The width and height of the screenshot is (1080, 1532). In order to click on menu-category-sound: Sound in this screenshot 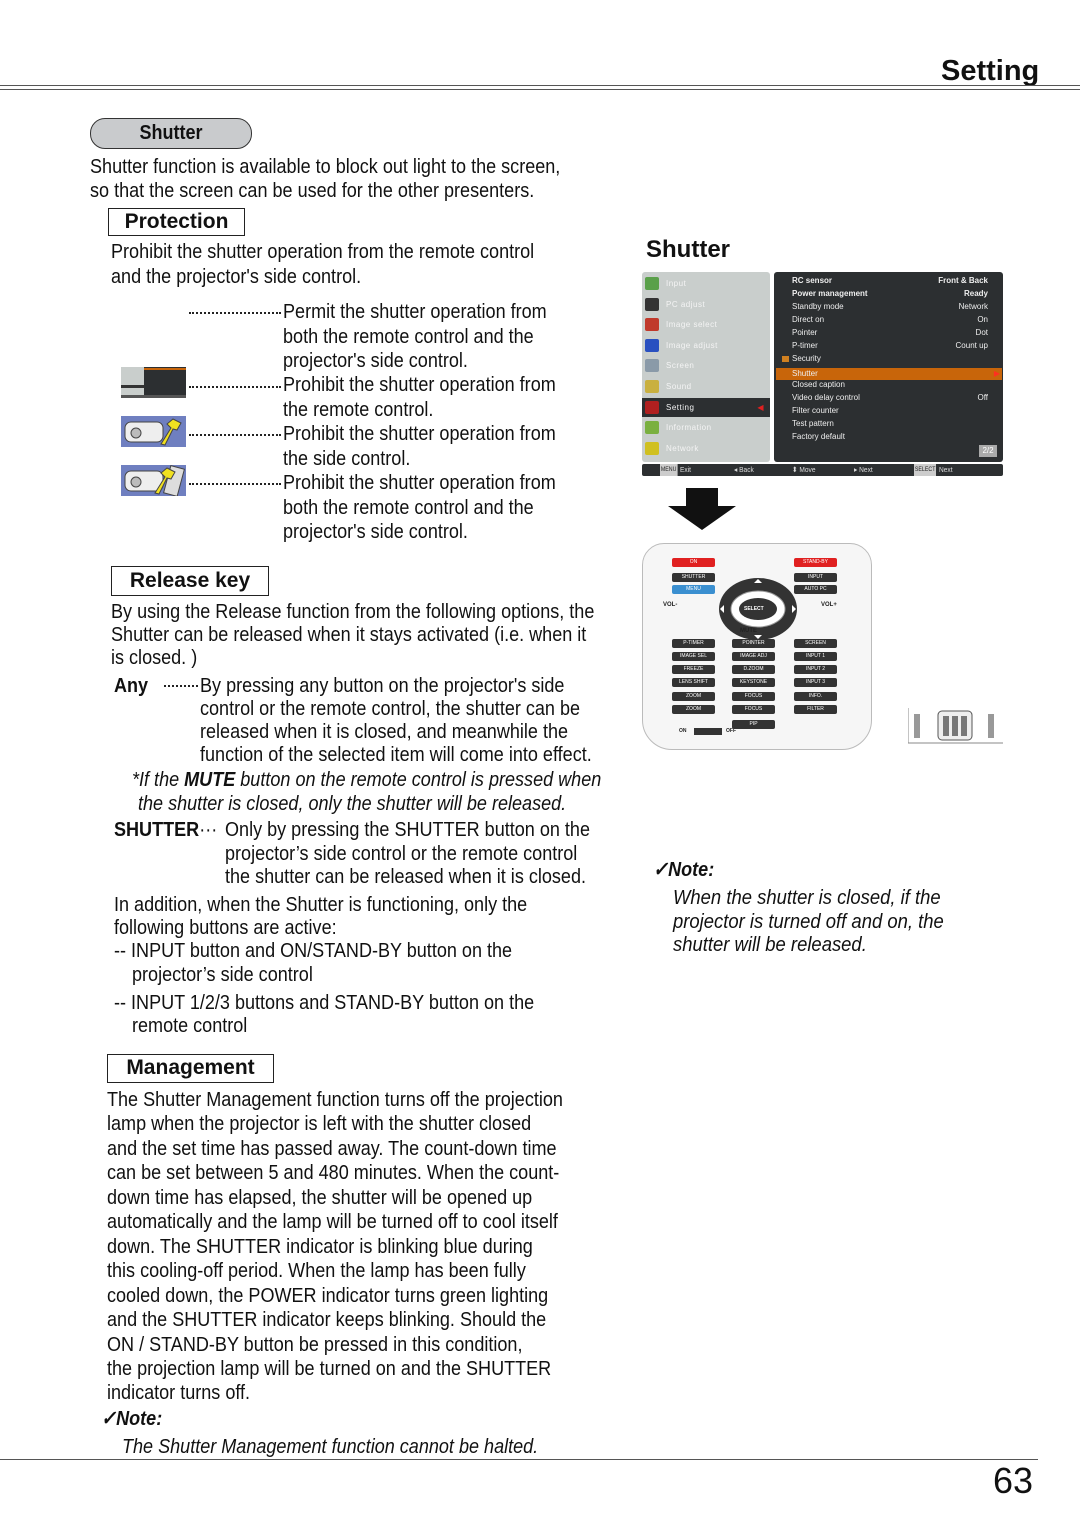, I will do `click(706, 386)`.